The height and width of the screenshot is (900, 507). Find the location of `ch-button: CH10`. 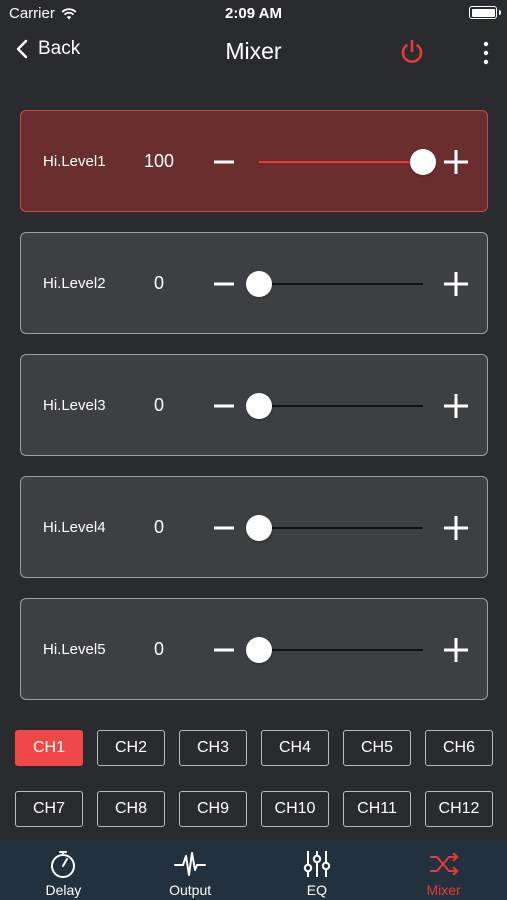

ch-button: CH10 is located at coordinates (295, 809).